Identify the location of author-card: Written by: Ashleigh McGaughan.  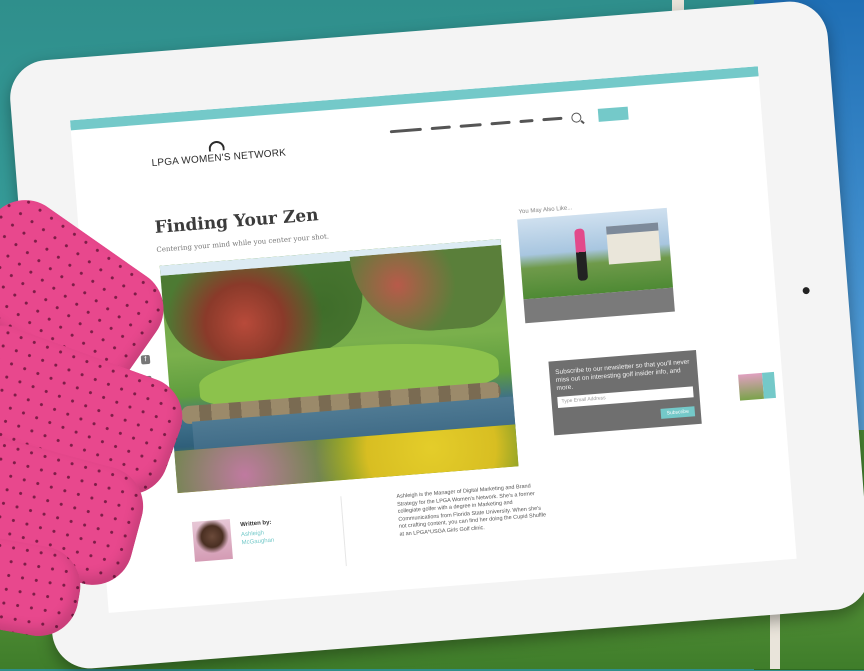
(256, 538).